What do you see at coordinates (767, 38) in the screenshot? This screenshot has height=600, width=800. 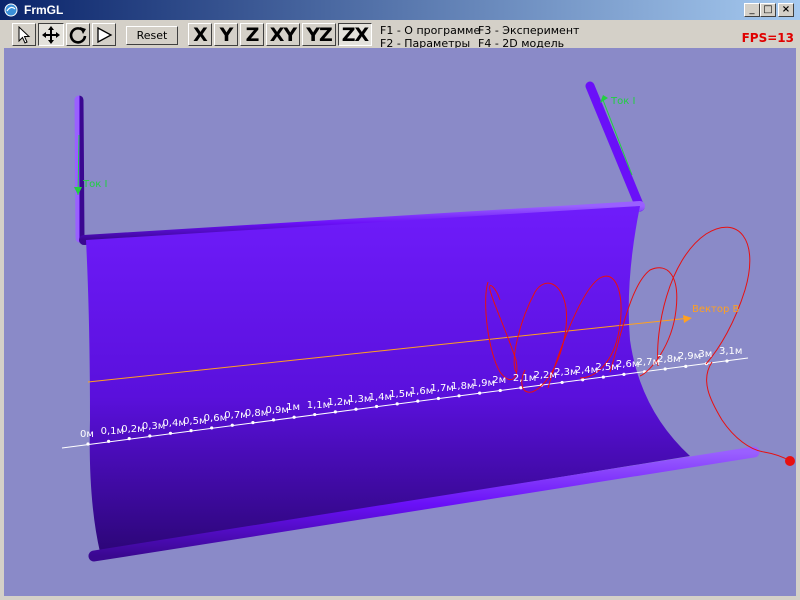 I see `fps-counter: FPS=13` at bounding box center [767, 38].